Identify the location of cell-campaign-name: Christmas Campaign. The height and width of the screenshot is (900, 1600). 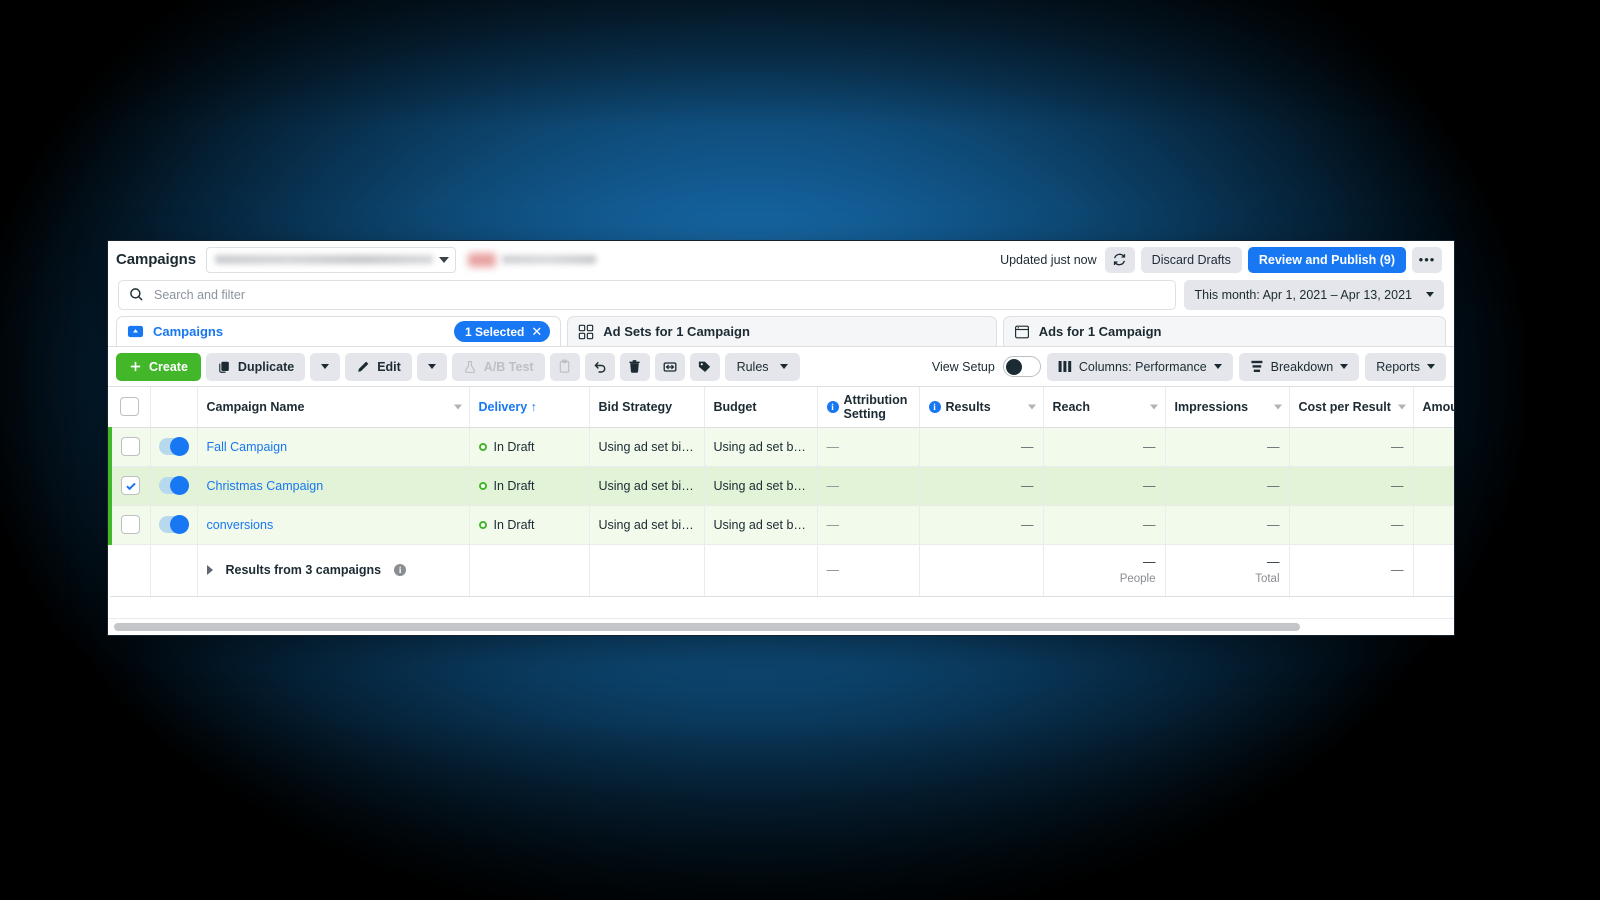
(333, 486).